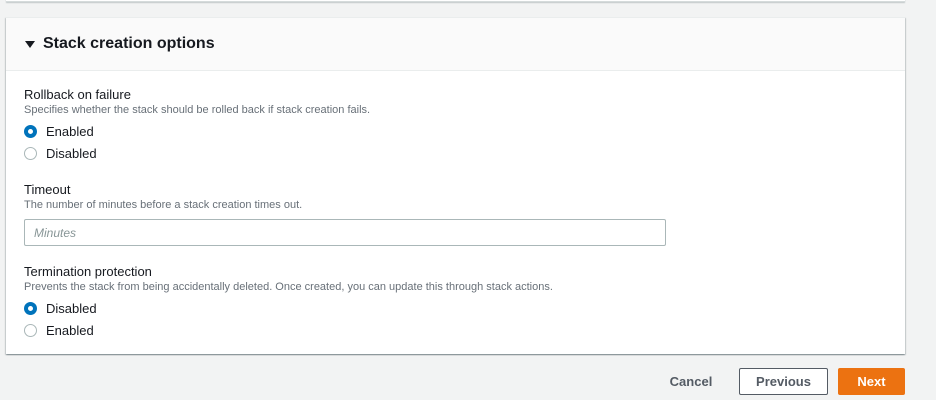 Image resolution: width=936 pixels, height=400 pixels. I want to click on next-button: Next, so click(871, 381).